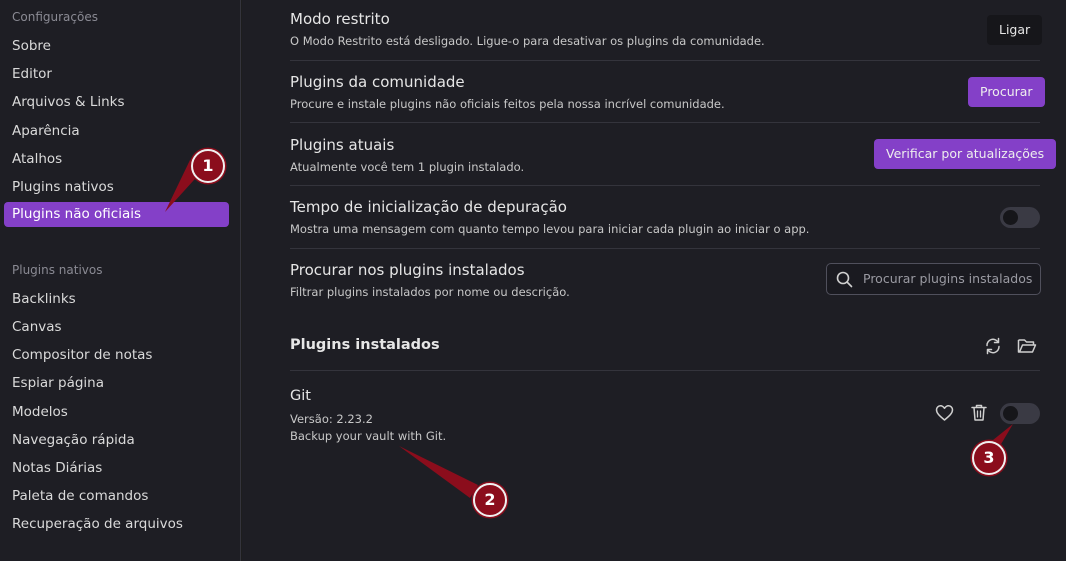  I want to click on annotation-badge-2: 2, so click(490, 500).